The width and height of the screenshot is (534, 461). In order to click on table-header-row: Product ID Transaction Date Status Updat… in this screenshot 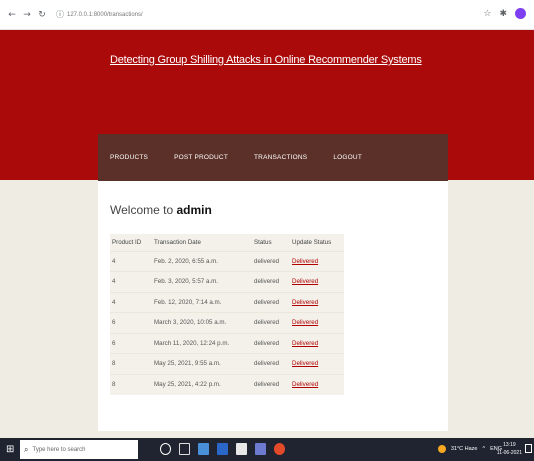, I will do `click(227, 242)`.